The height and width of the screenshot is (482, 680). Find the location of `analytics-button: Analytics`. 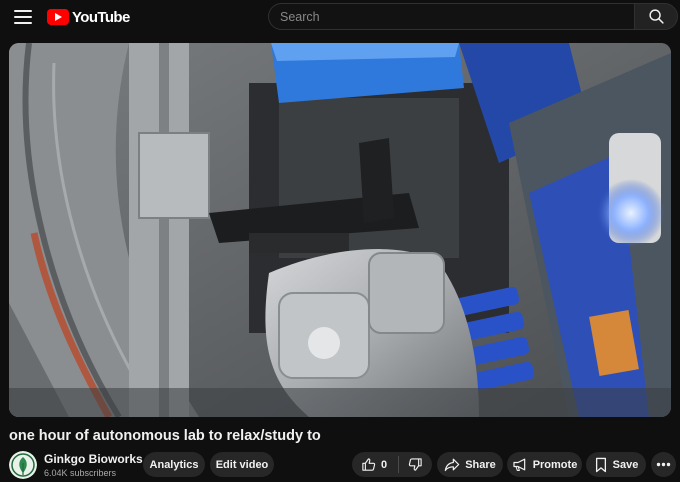

analytics-button: Analytics is located at coordinates (174, 464).